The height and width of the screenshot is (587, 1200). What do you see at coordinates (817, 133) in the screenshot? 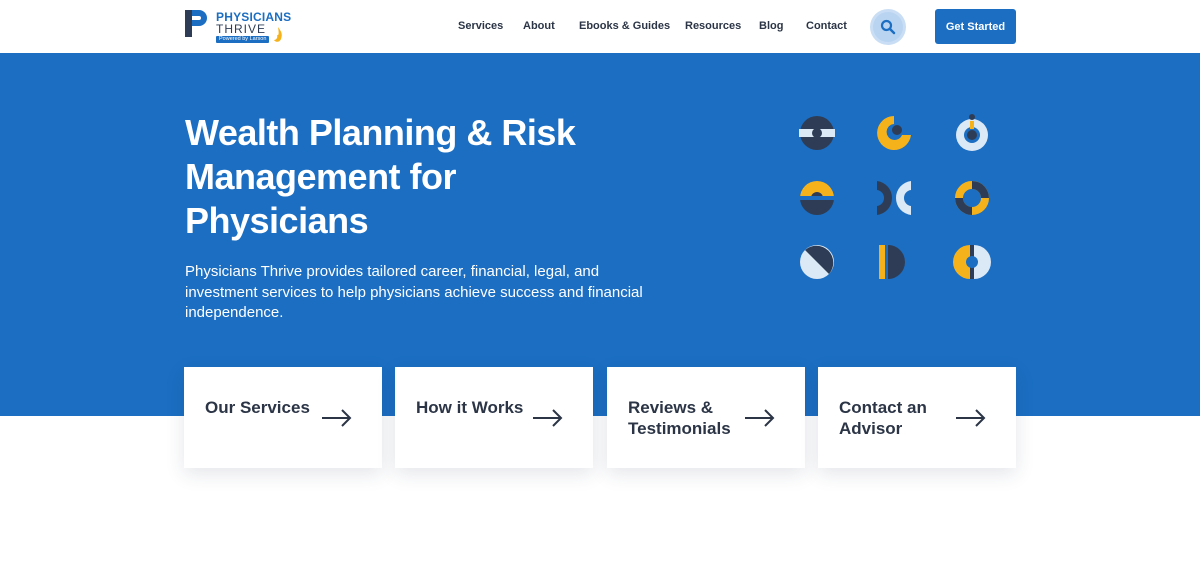
I see `circle-band-icon` at bounding box center [817, 133].